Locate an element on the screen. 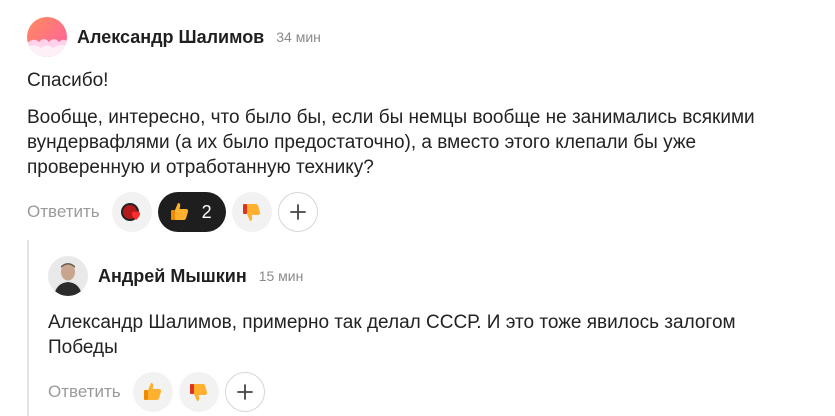 This screenshot has height=416, width=835. comment-time: 34 мин is located at coordinates (298, 37).